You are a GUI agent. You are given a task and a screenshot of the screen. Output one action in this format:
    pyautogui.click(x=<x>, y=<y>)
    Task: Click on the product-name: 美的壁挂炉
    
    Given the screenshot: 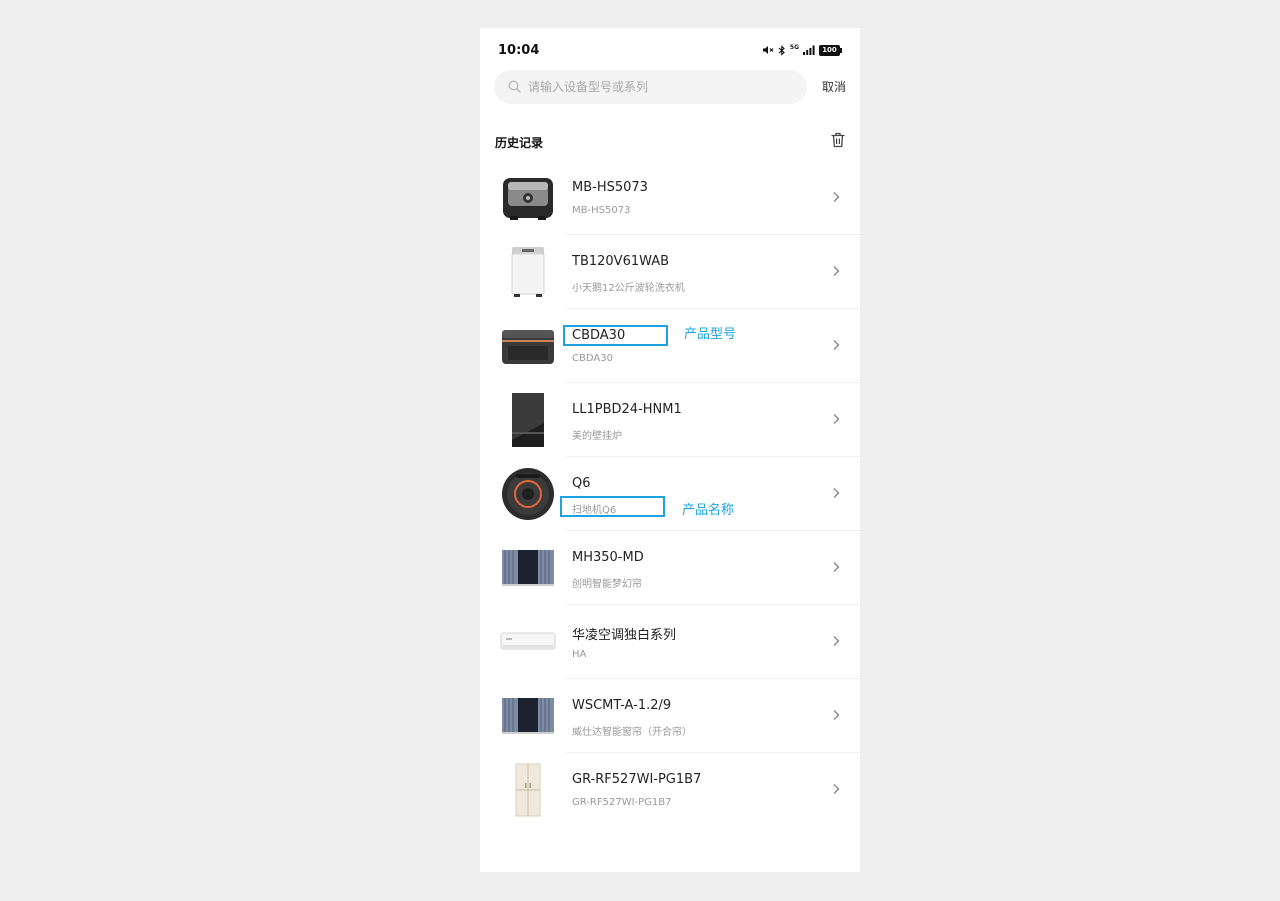 What is the action you would take?
    pyautogui.click(x=597, y=436)
    